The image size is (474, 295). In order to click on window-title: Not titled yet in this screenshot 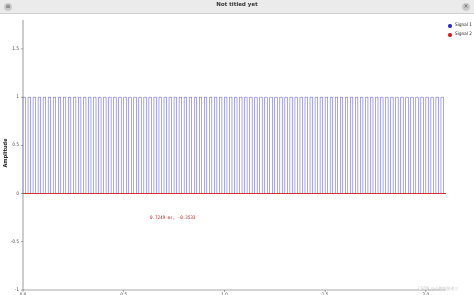, I will do `click(237, 5)`.